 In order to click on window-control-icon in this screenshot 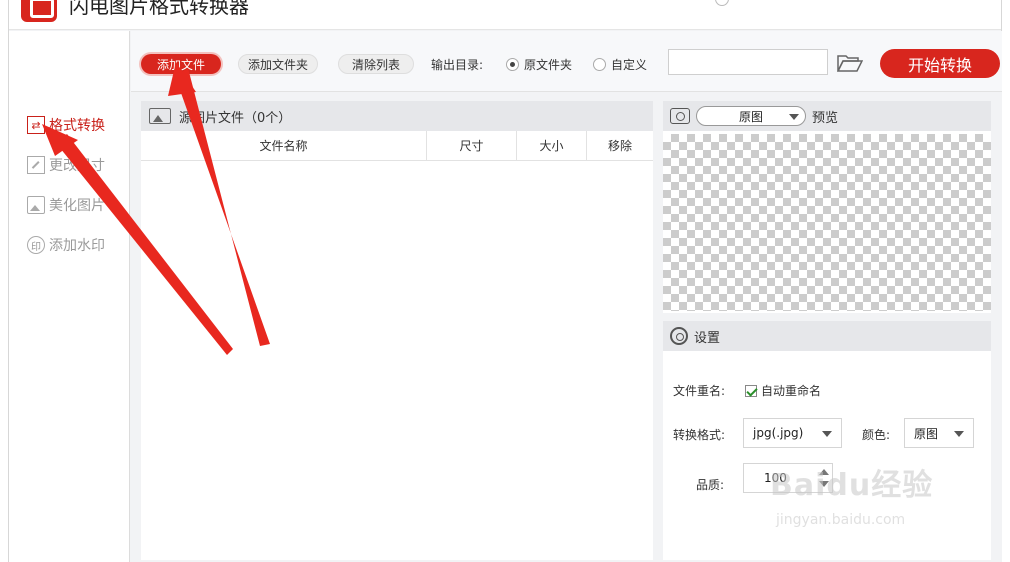, I will do `click(722, 3)`.